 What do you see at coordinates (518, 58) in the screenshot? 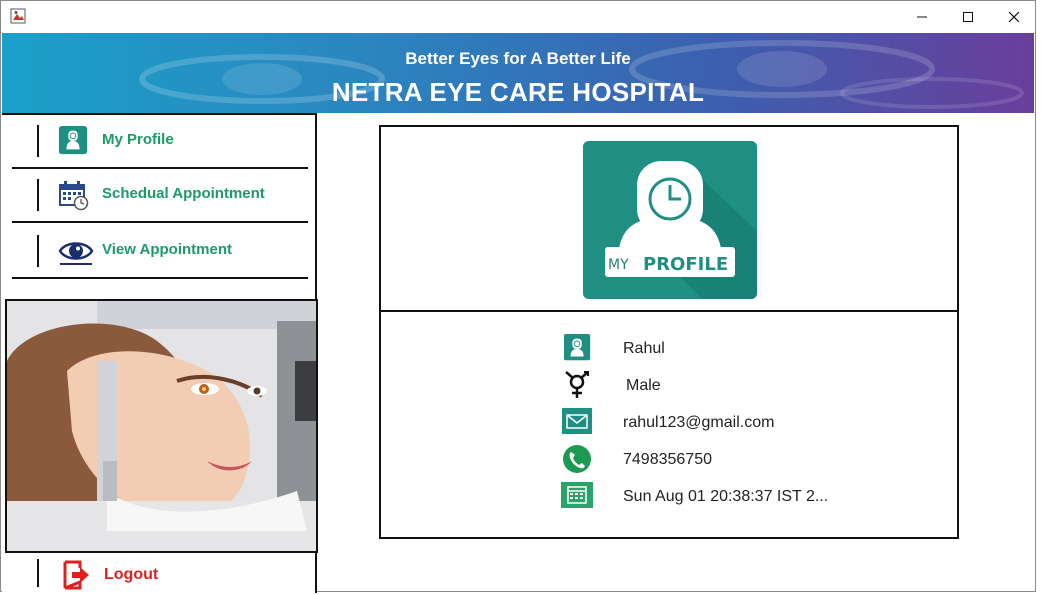
I see `tagline: Better Eyes for A Better Life` at bounding box center [518, 58].